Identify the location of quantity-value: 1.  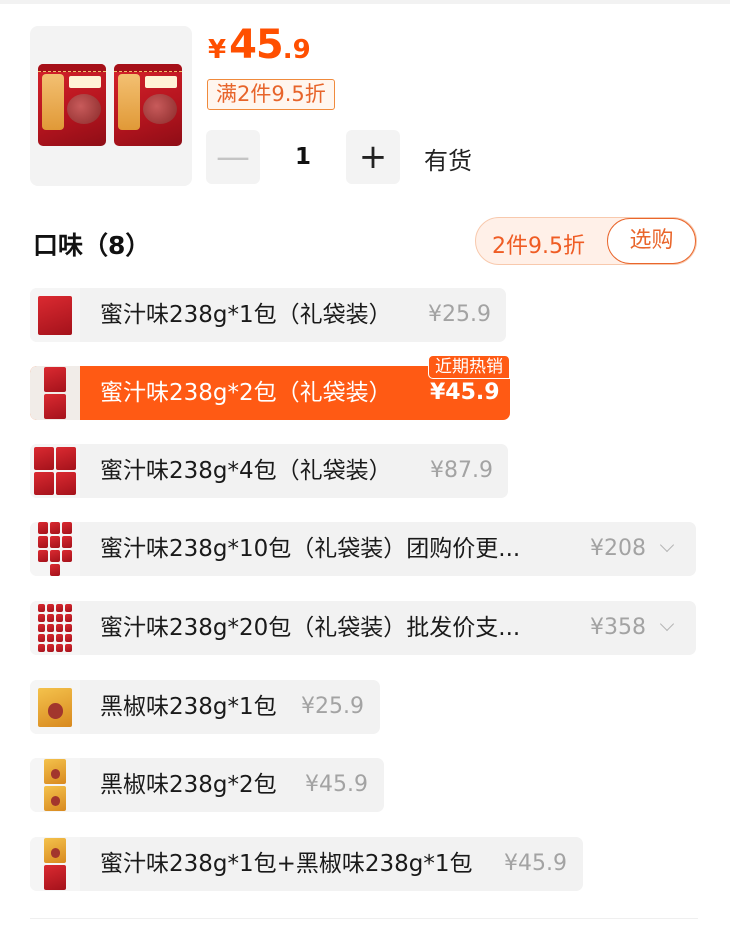
(303, 157).